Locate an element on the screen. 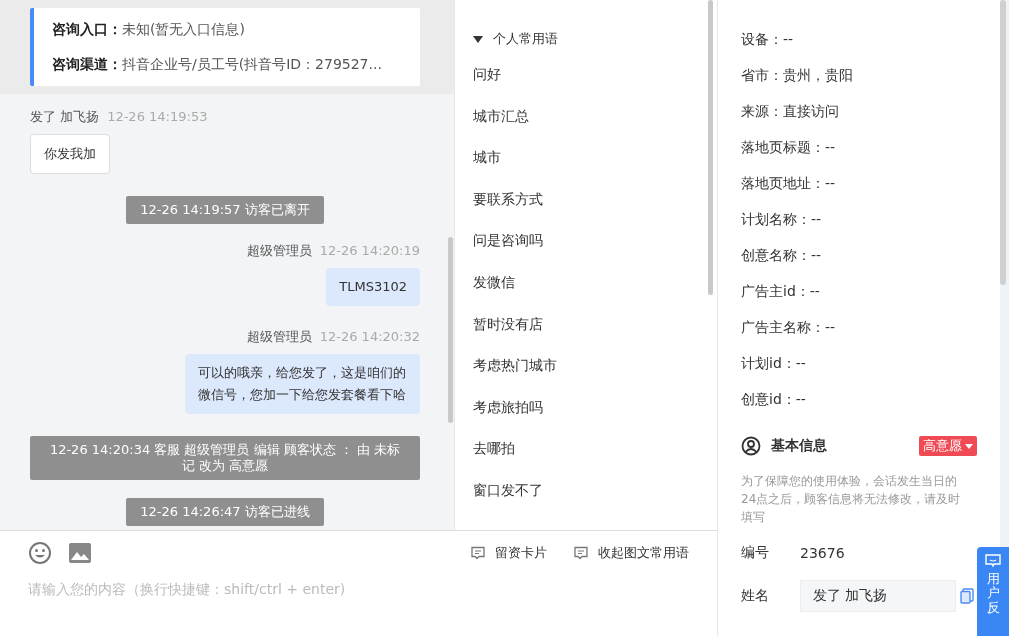  copy-icon is located at coordinates (967, 596).